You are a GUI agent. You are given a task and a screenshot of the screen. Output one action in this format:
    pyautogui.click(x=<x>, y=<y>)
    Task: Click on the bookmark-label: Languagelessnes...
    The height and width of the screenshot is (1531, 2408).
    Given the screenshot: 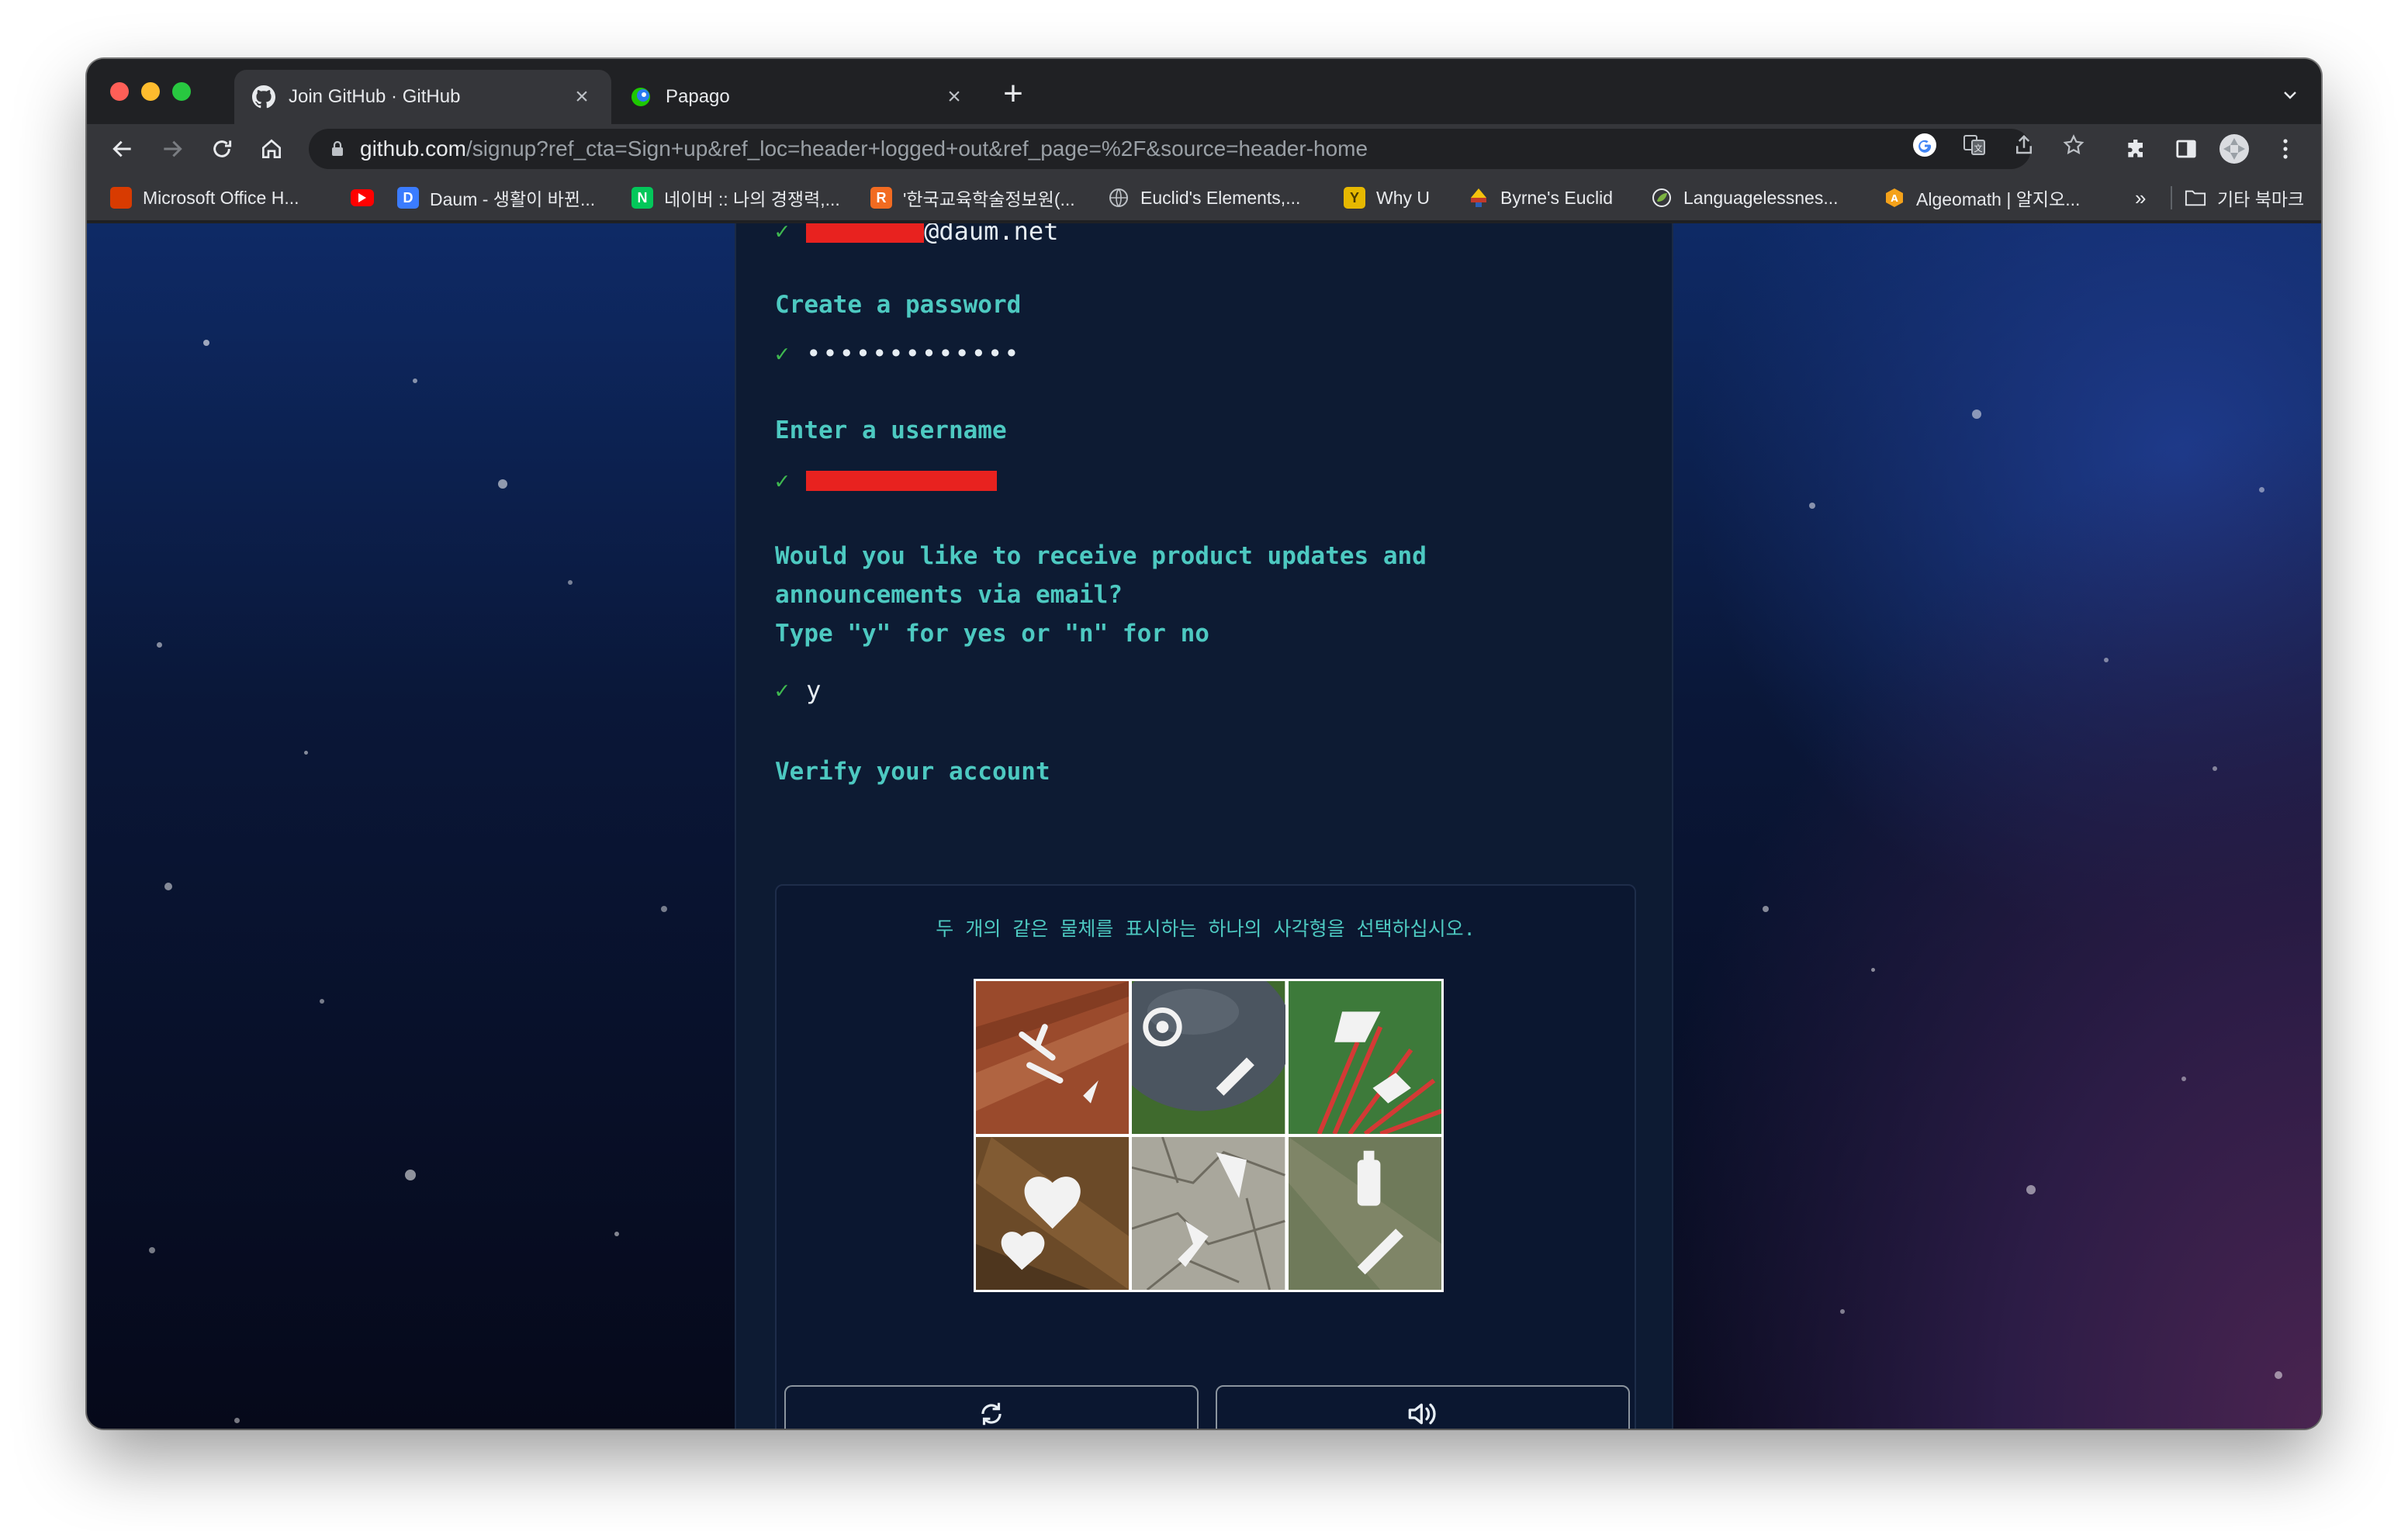 What is the action you would take?
    pyautogui.click(x=1761, y=197)
    